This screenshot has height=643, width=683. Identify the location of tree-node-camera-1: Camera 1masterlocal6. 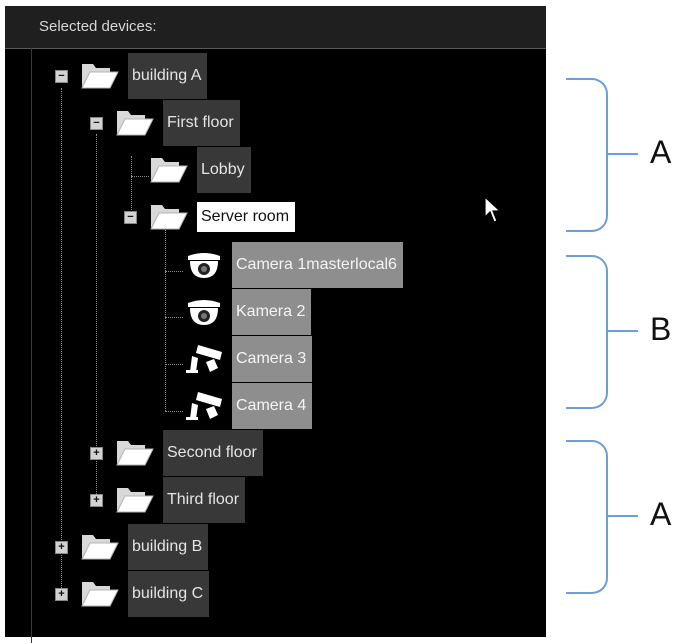
(220, 265).